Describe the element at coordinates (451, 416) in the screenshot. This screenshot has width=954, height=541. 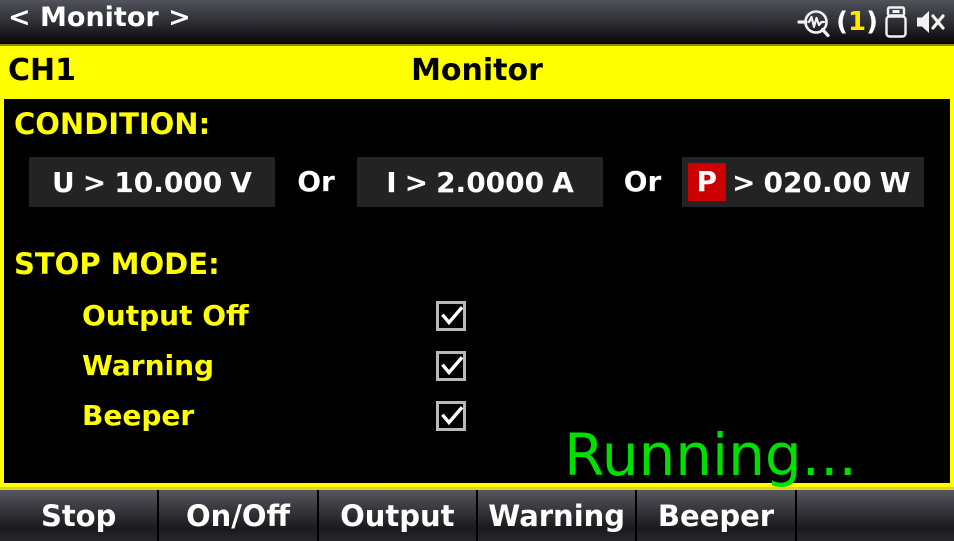
I see `checkbox-beeper` at that location.